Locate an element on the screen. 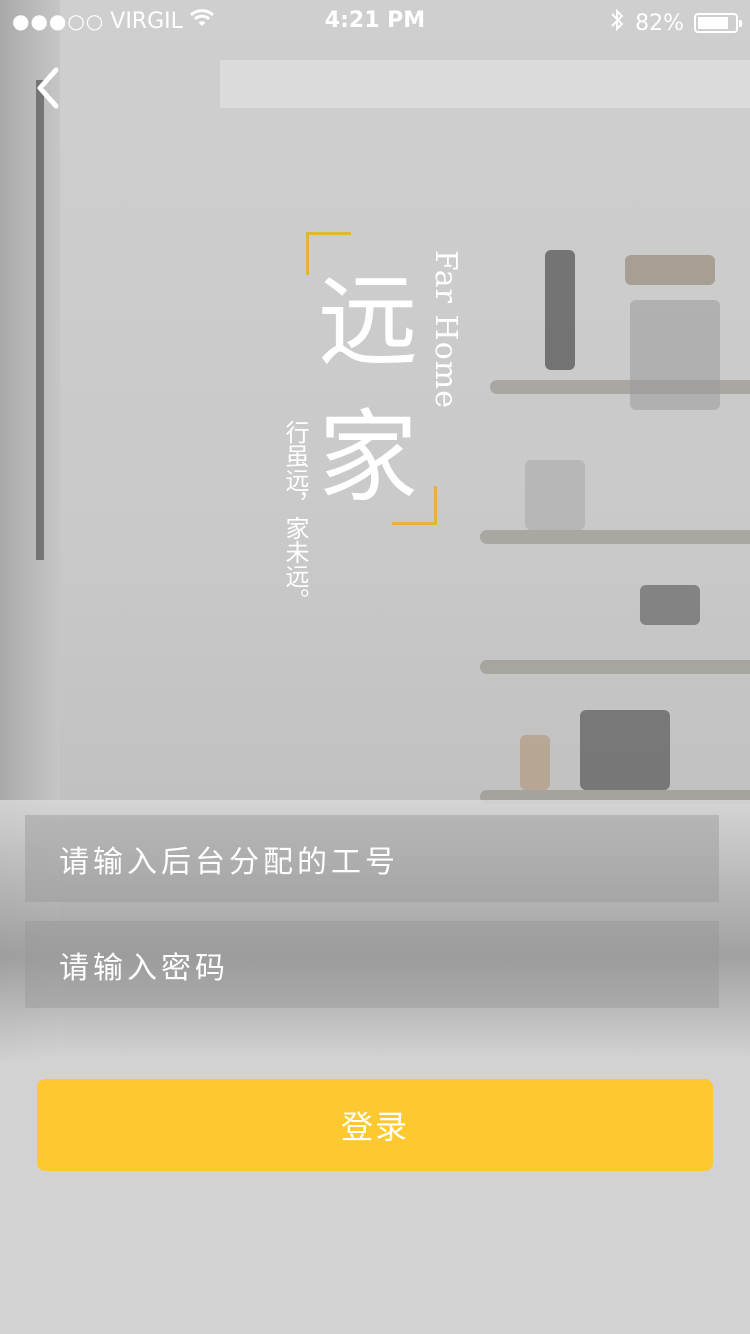 The image size is (750, 1334). chevron-left-icon is located at coordinates (48, 93).